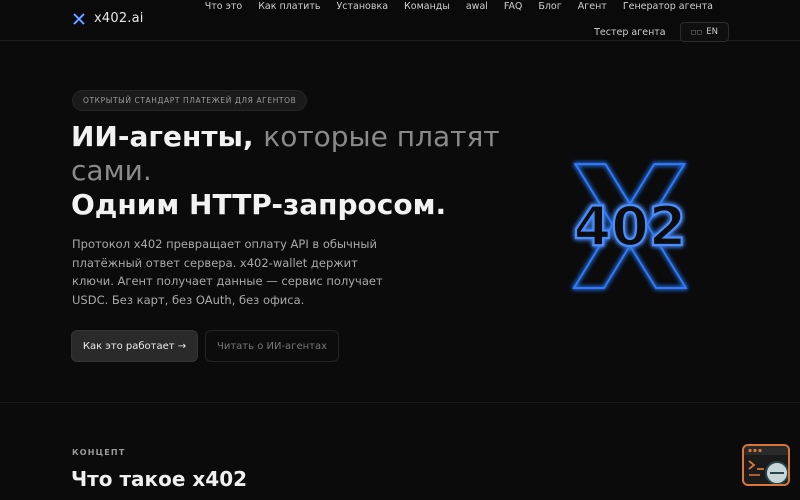 The image size is (800, 500). Describe the element at coordinates (79, 18) in the screenshot. I see `x402-logo-icon` at that location.